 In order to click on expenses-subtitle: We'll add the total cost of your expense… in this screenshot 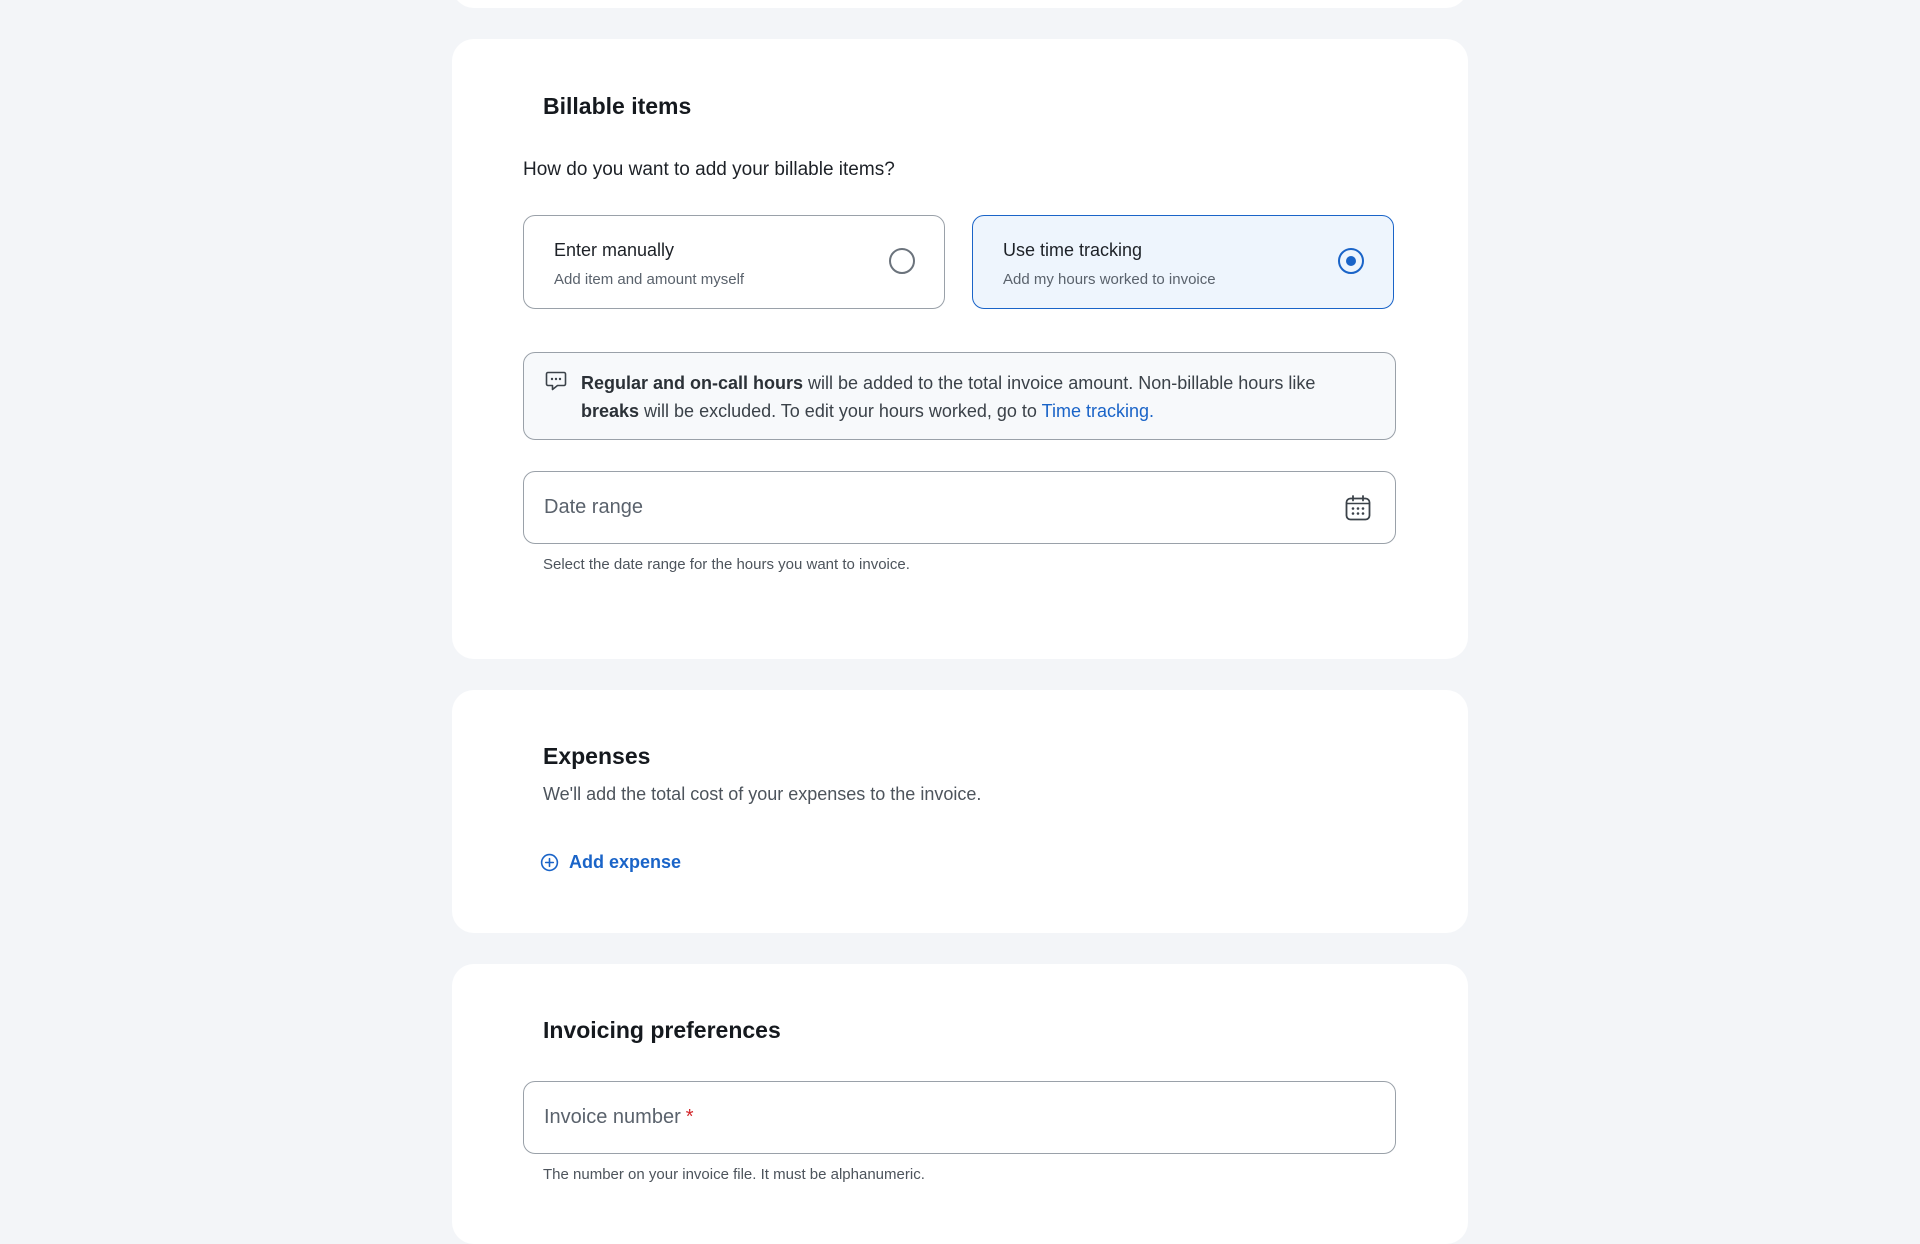, I will do `click(762, 794)`.